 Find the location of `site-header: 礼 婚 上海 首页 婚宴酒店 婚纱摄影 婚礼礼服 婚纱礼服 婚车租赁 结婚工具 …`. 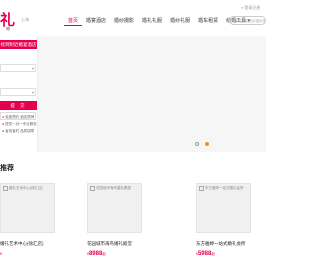

site-header: 礼 婚 上海 首页 婚宴酒店 婚纱摄影 婚礼礼服 婚纱礼服 婚车租赁 结婚工具 … is located at coordinates (133, 18).